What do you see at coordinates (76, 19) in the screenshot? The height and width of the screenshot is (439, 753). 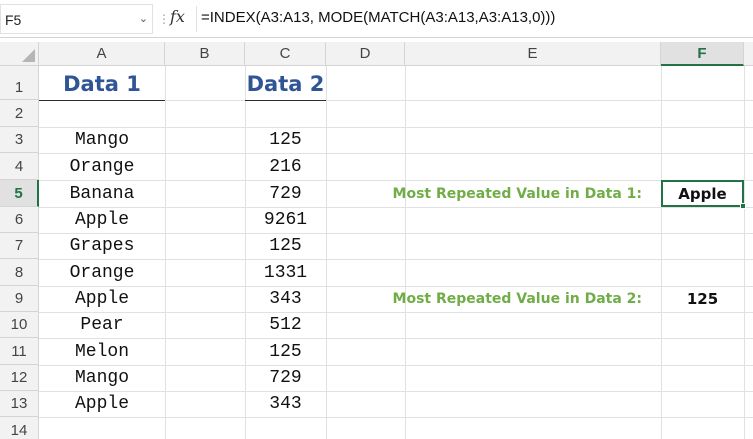 I see `name-box: F5 ⌄` at bounding box center [76, 19].